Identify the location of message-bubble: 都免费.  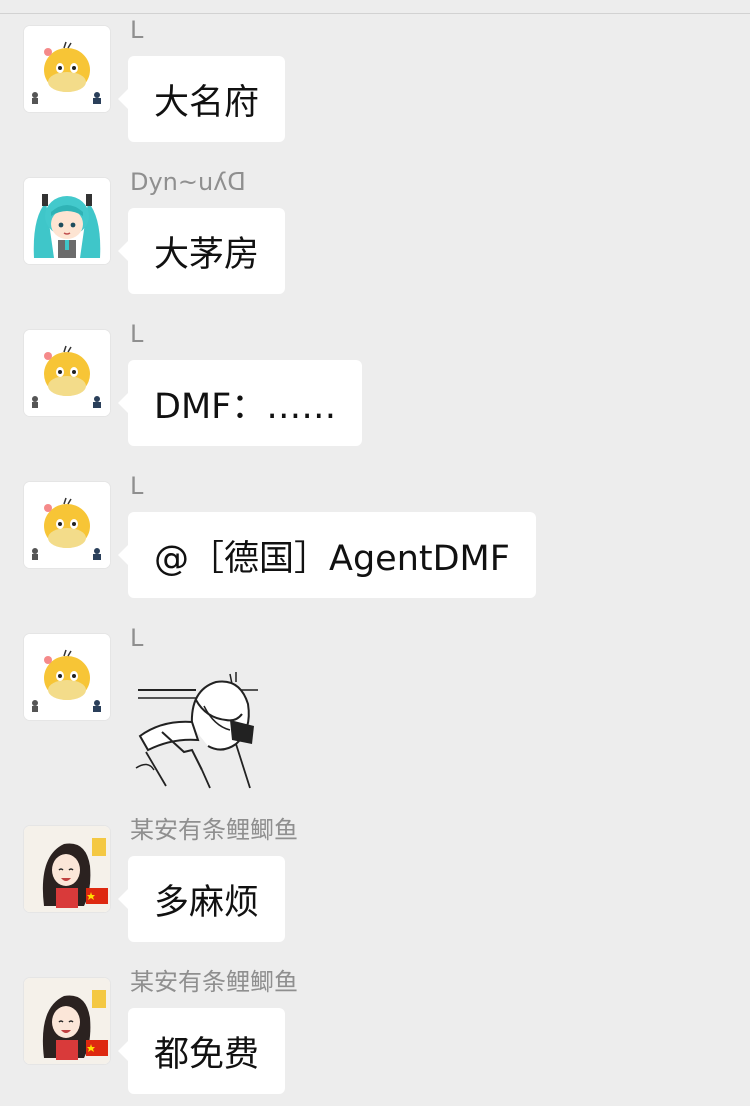
(201, 1051).